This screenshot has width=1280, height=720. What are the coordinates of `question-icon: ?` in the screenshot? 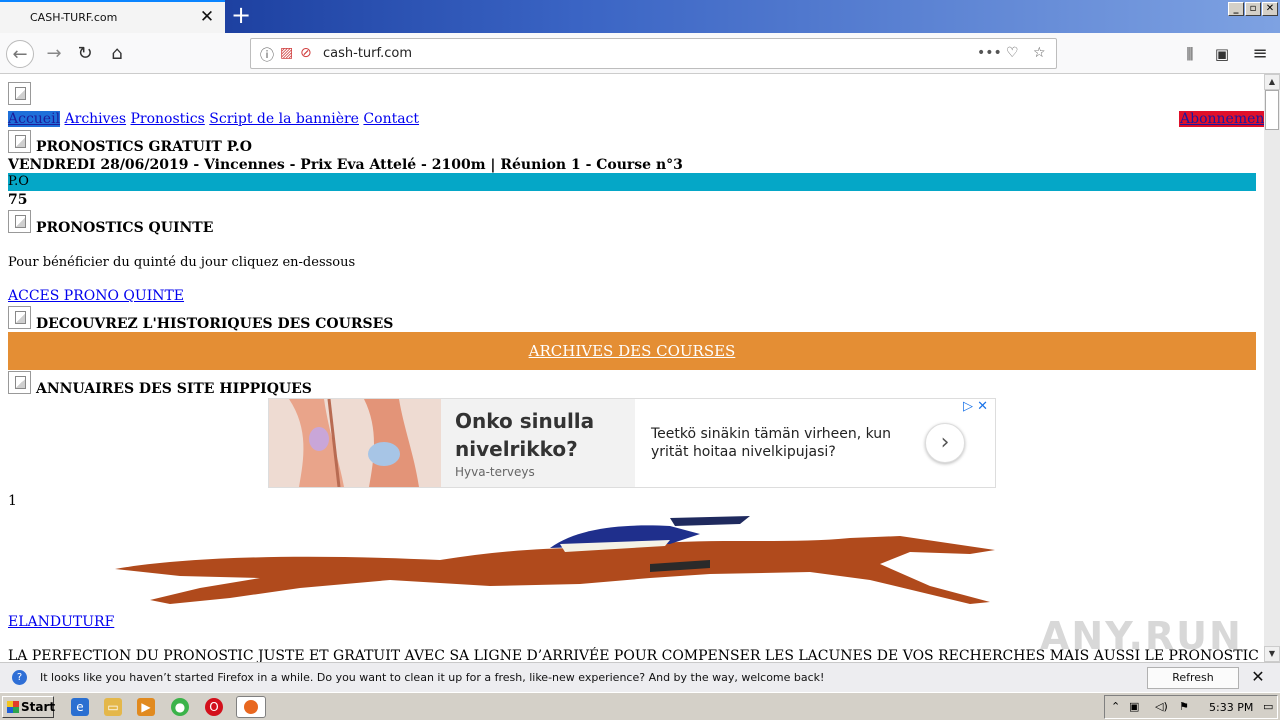 It's located at (19, 677).